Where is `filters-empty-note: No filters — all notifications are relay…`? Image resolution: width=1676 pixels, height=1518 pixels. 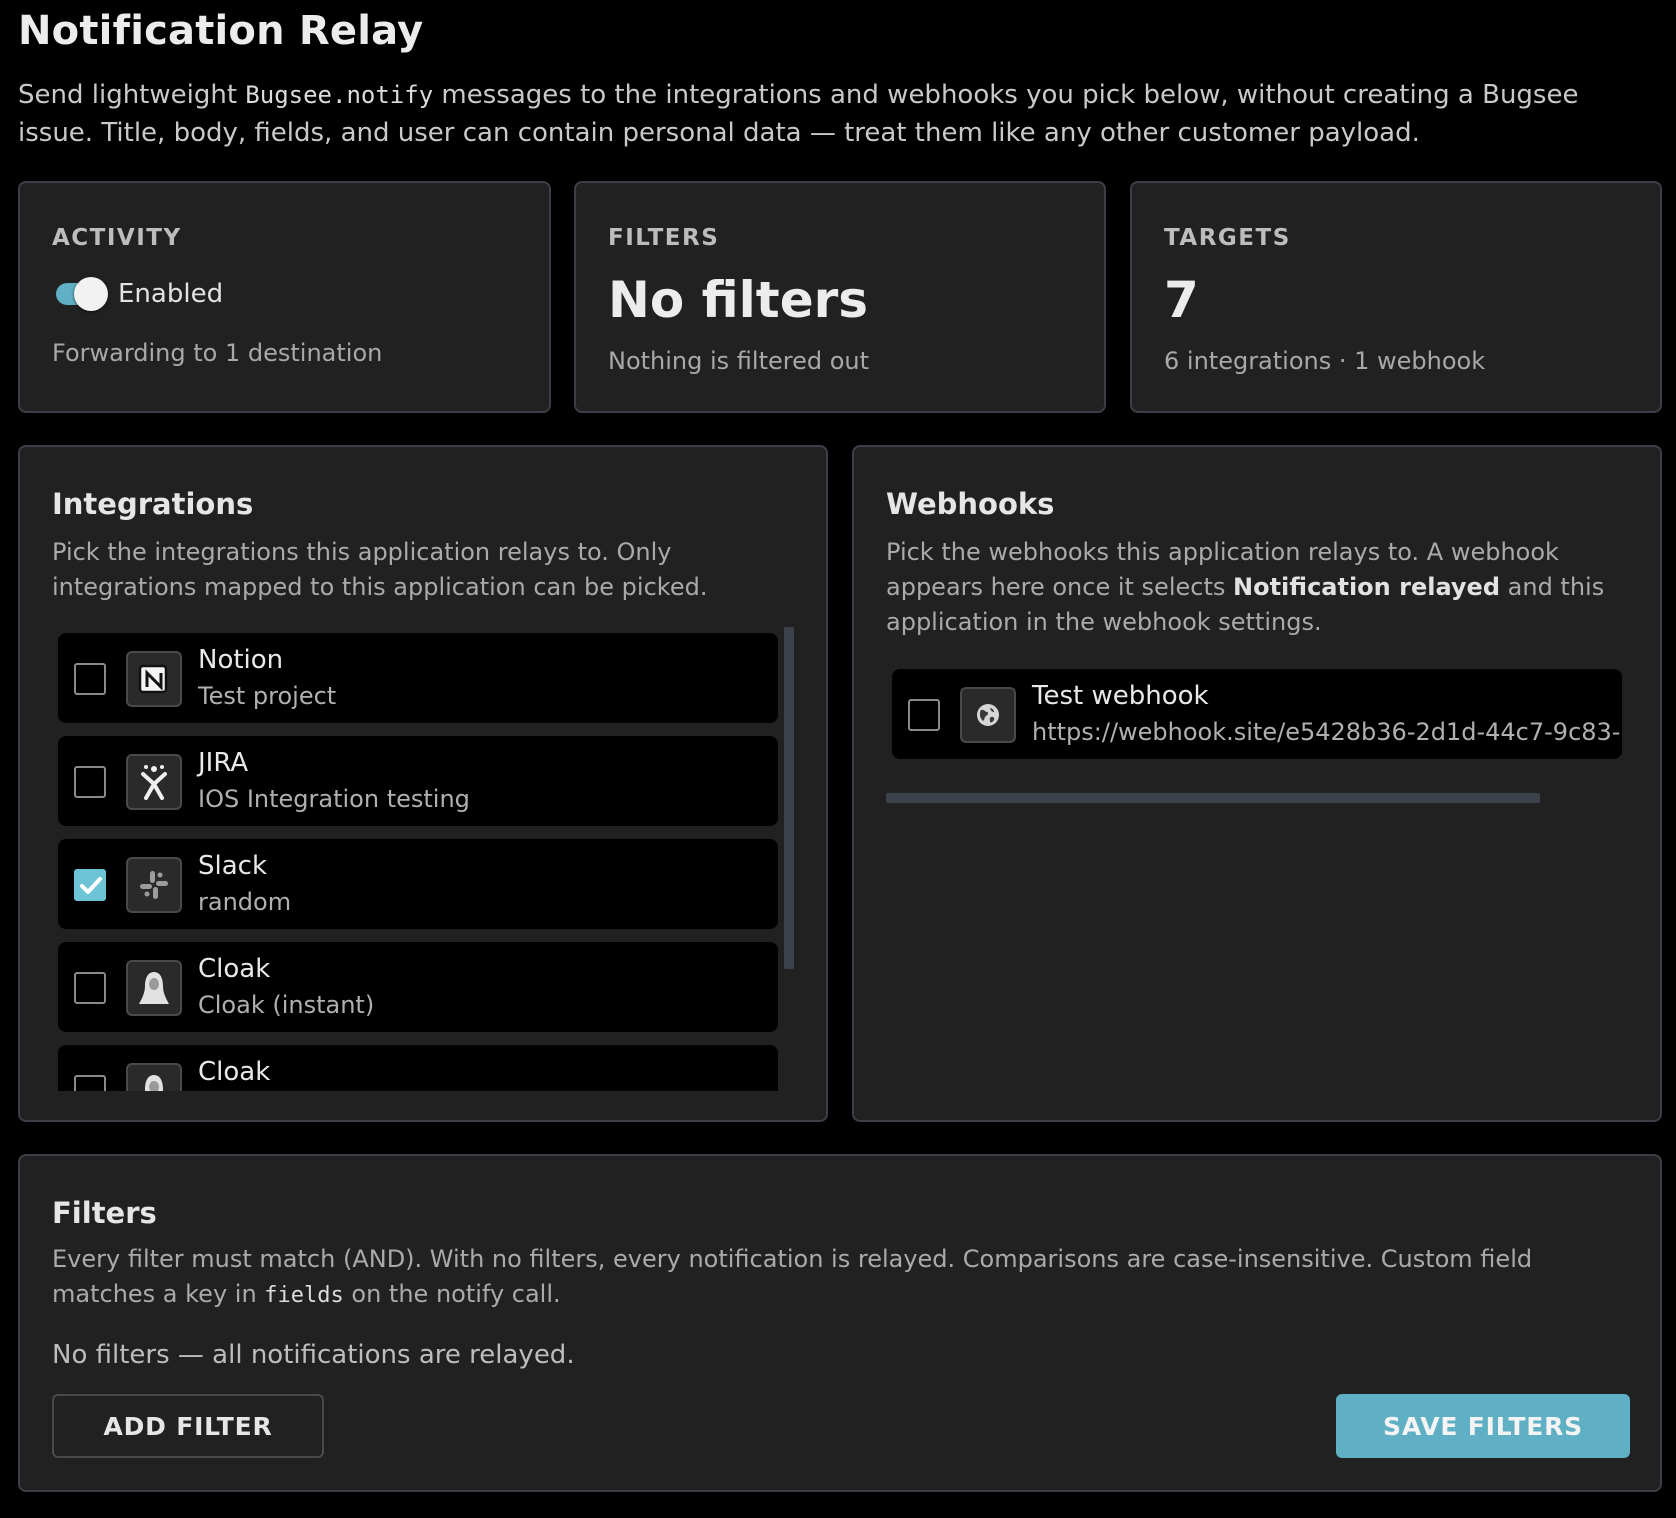 filters-empty-note: No filters — all notifications are relay… is located at coordinates (313, 1355).